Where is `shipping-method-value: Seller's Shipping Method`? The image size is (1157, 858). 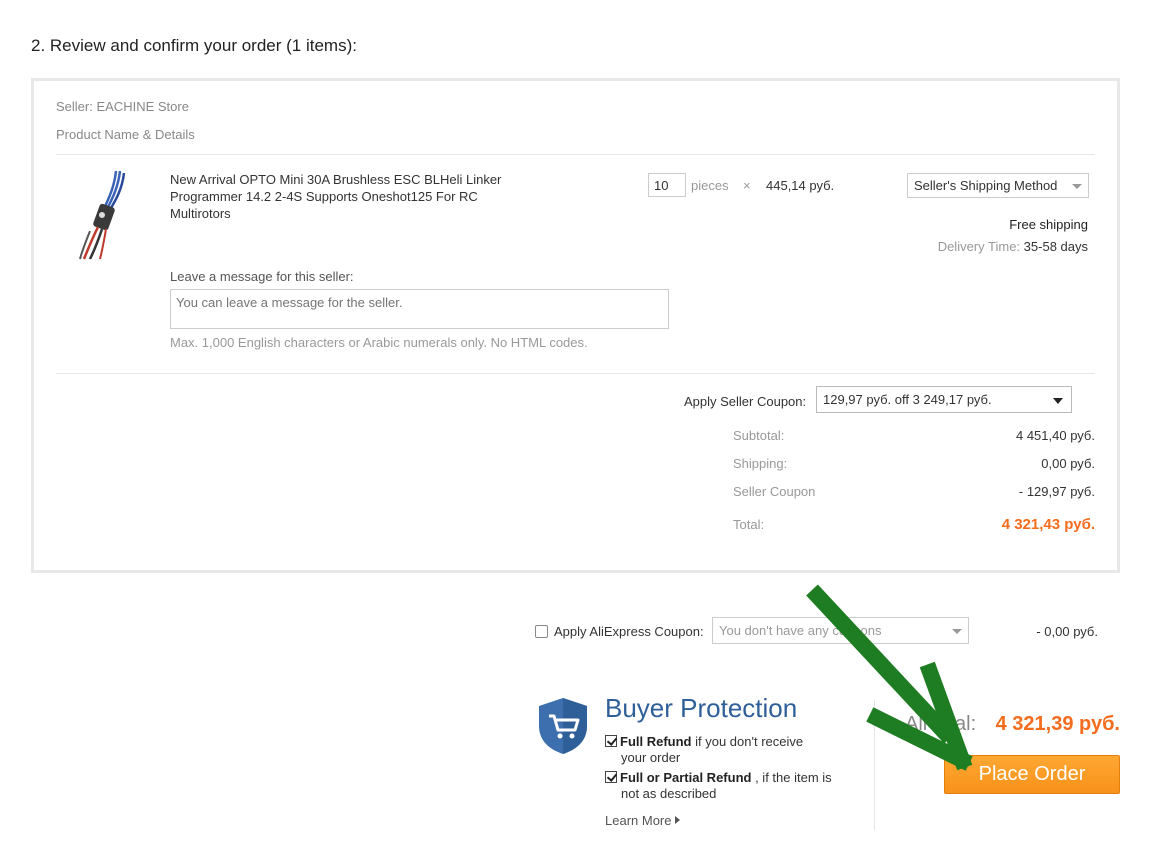
shipping-method-value: Seller's Shipping Method is located at coordinates (986, 185).